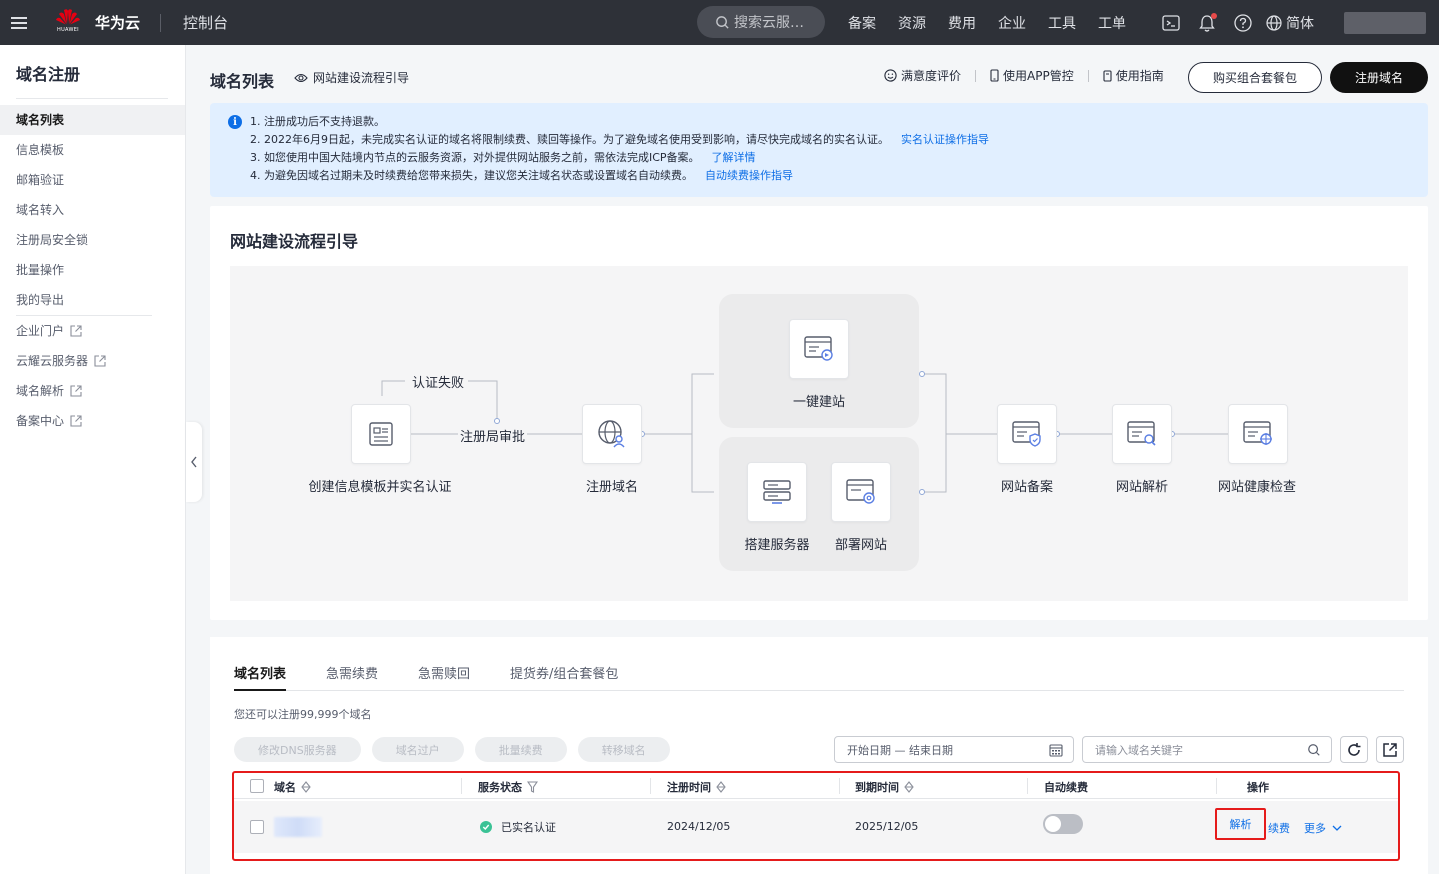 The height and width of the screenshot is (874, 1439). I want to click on transfer-owner-button: 域名过户, so click(417, 749).